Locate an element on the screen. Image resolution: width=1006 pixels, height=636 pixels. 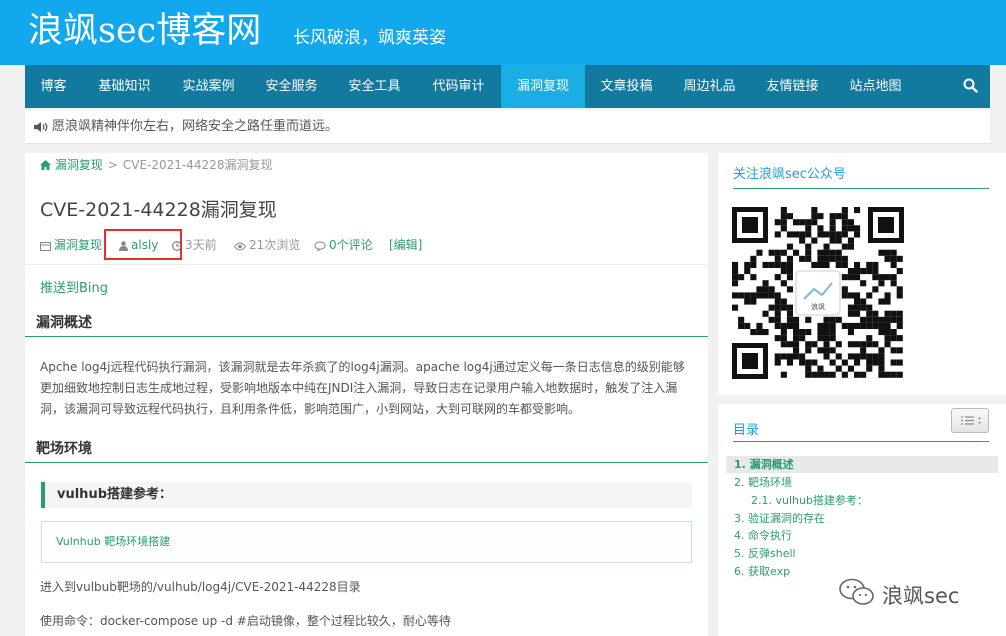
folder-icon is located at coordinates (45, 246).